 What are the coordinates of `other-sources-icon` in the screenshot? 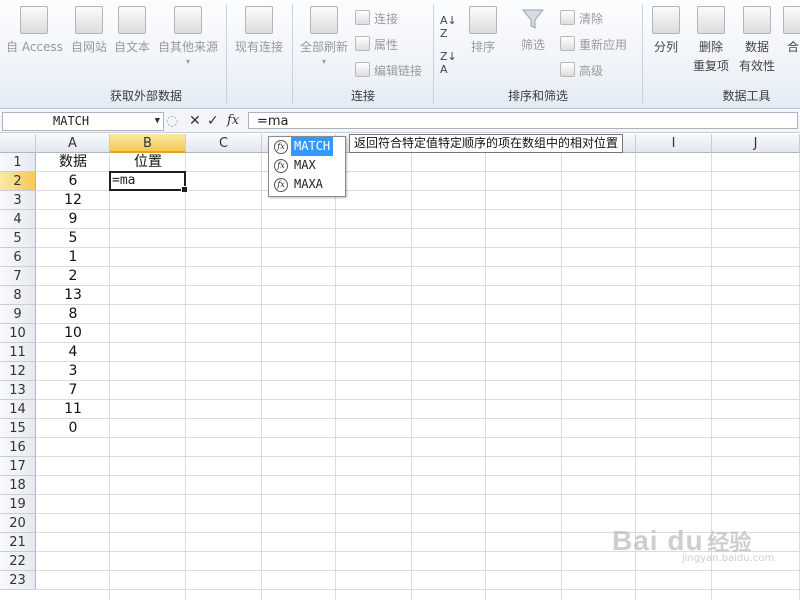 It's located at (188, 20).